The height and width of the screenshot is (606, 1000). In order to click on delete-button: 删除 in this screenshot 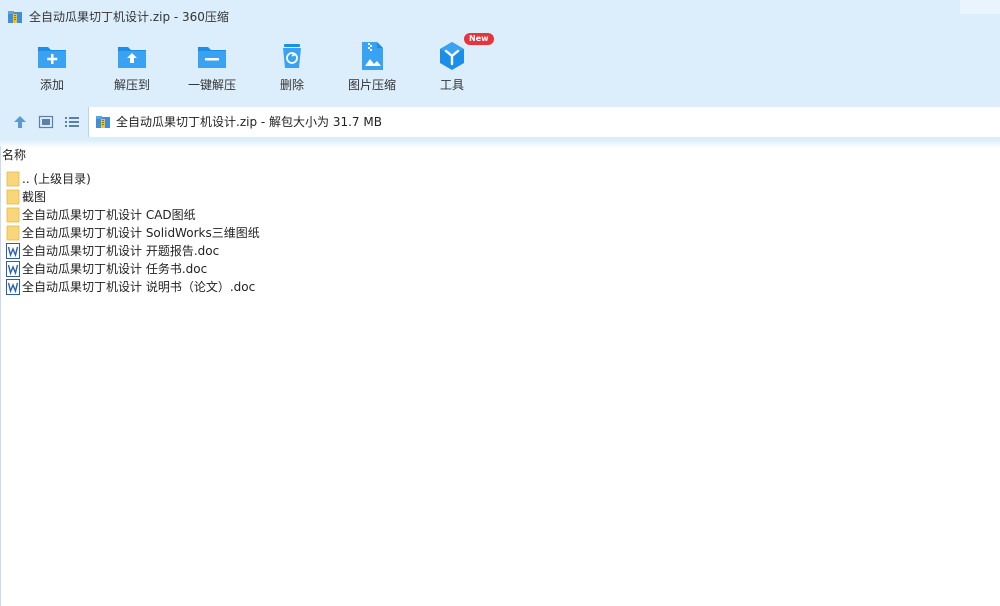, I will do `click(292, 69)`.